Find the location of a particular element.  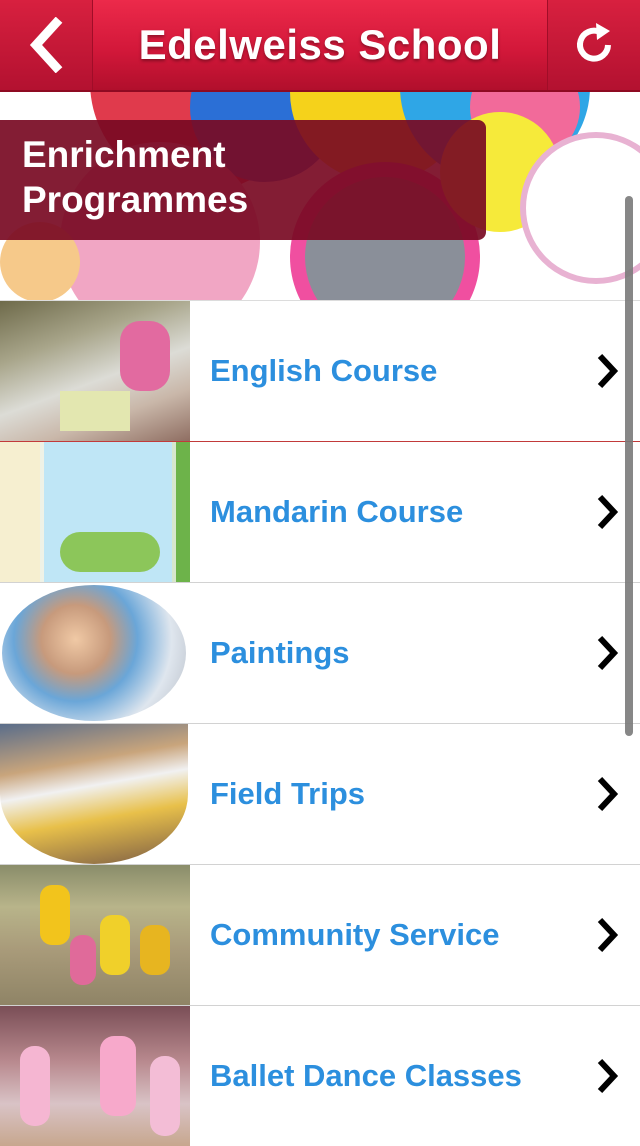

painting-photo is located at coordinates (95, 653).